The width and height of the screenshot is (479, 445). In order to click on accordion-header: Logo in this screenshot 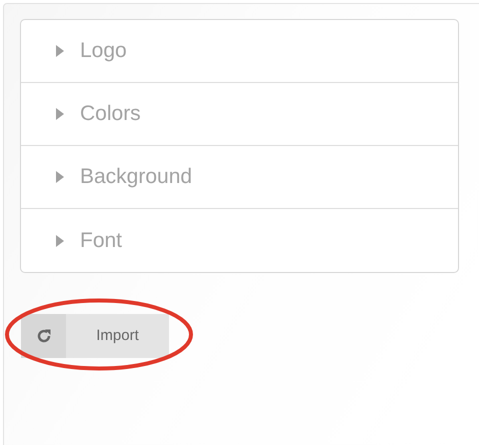, I will do `click(239, 51)`.